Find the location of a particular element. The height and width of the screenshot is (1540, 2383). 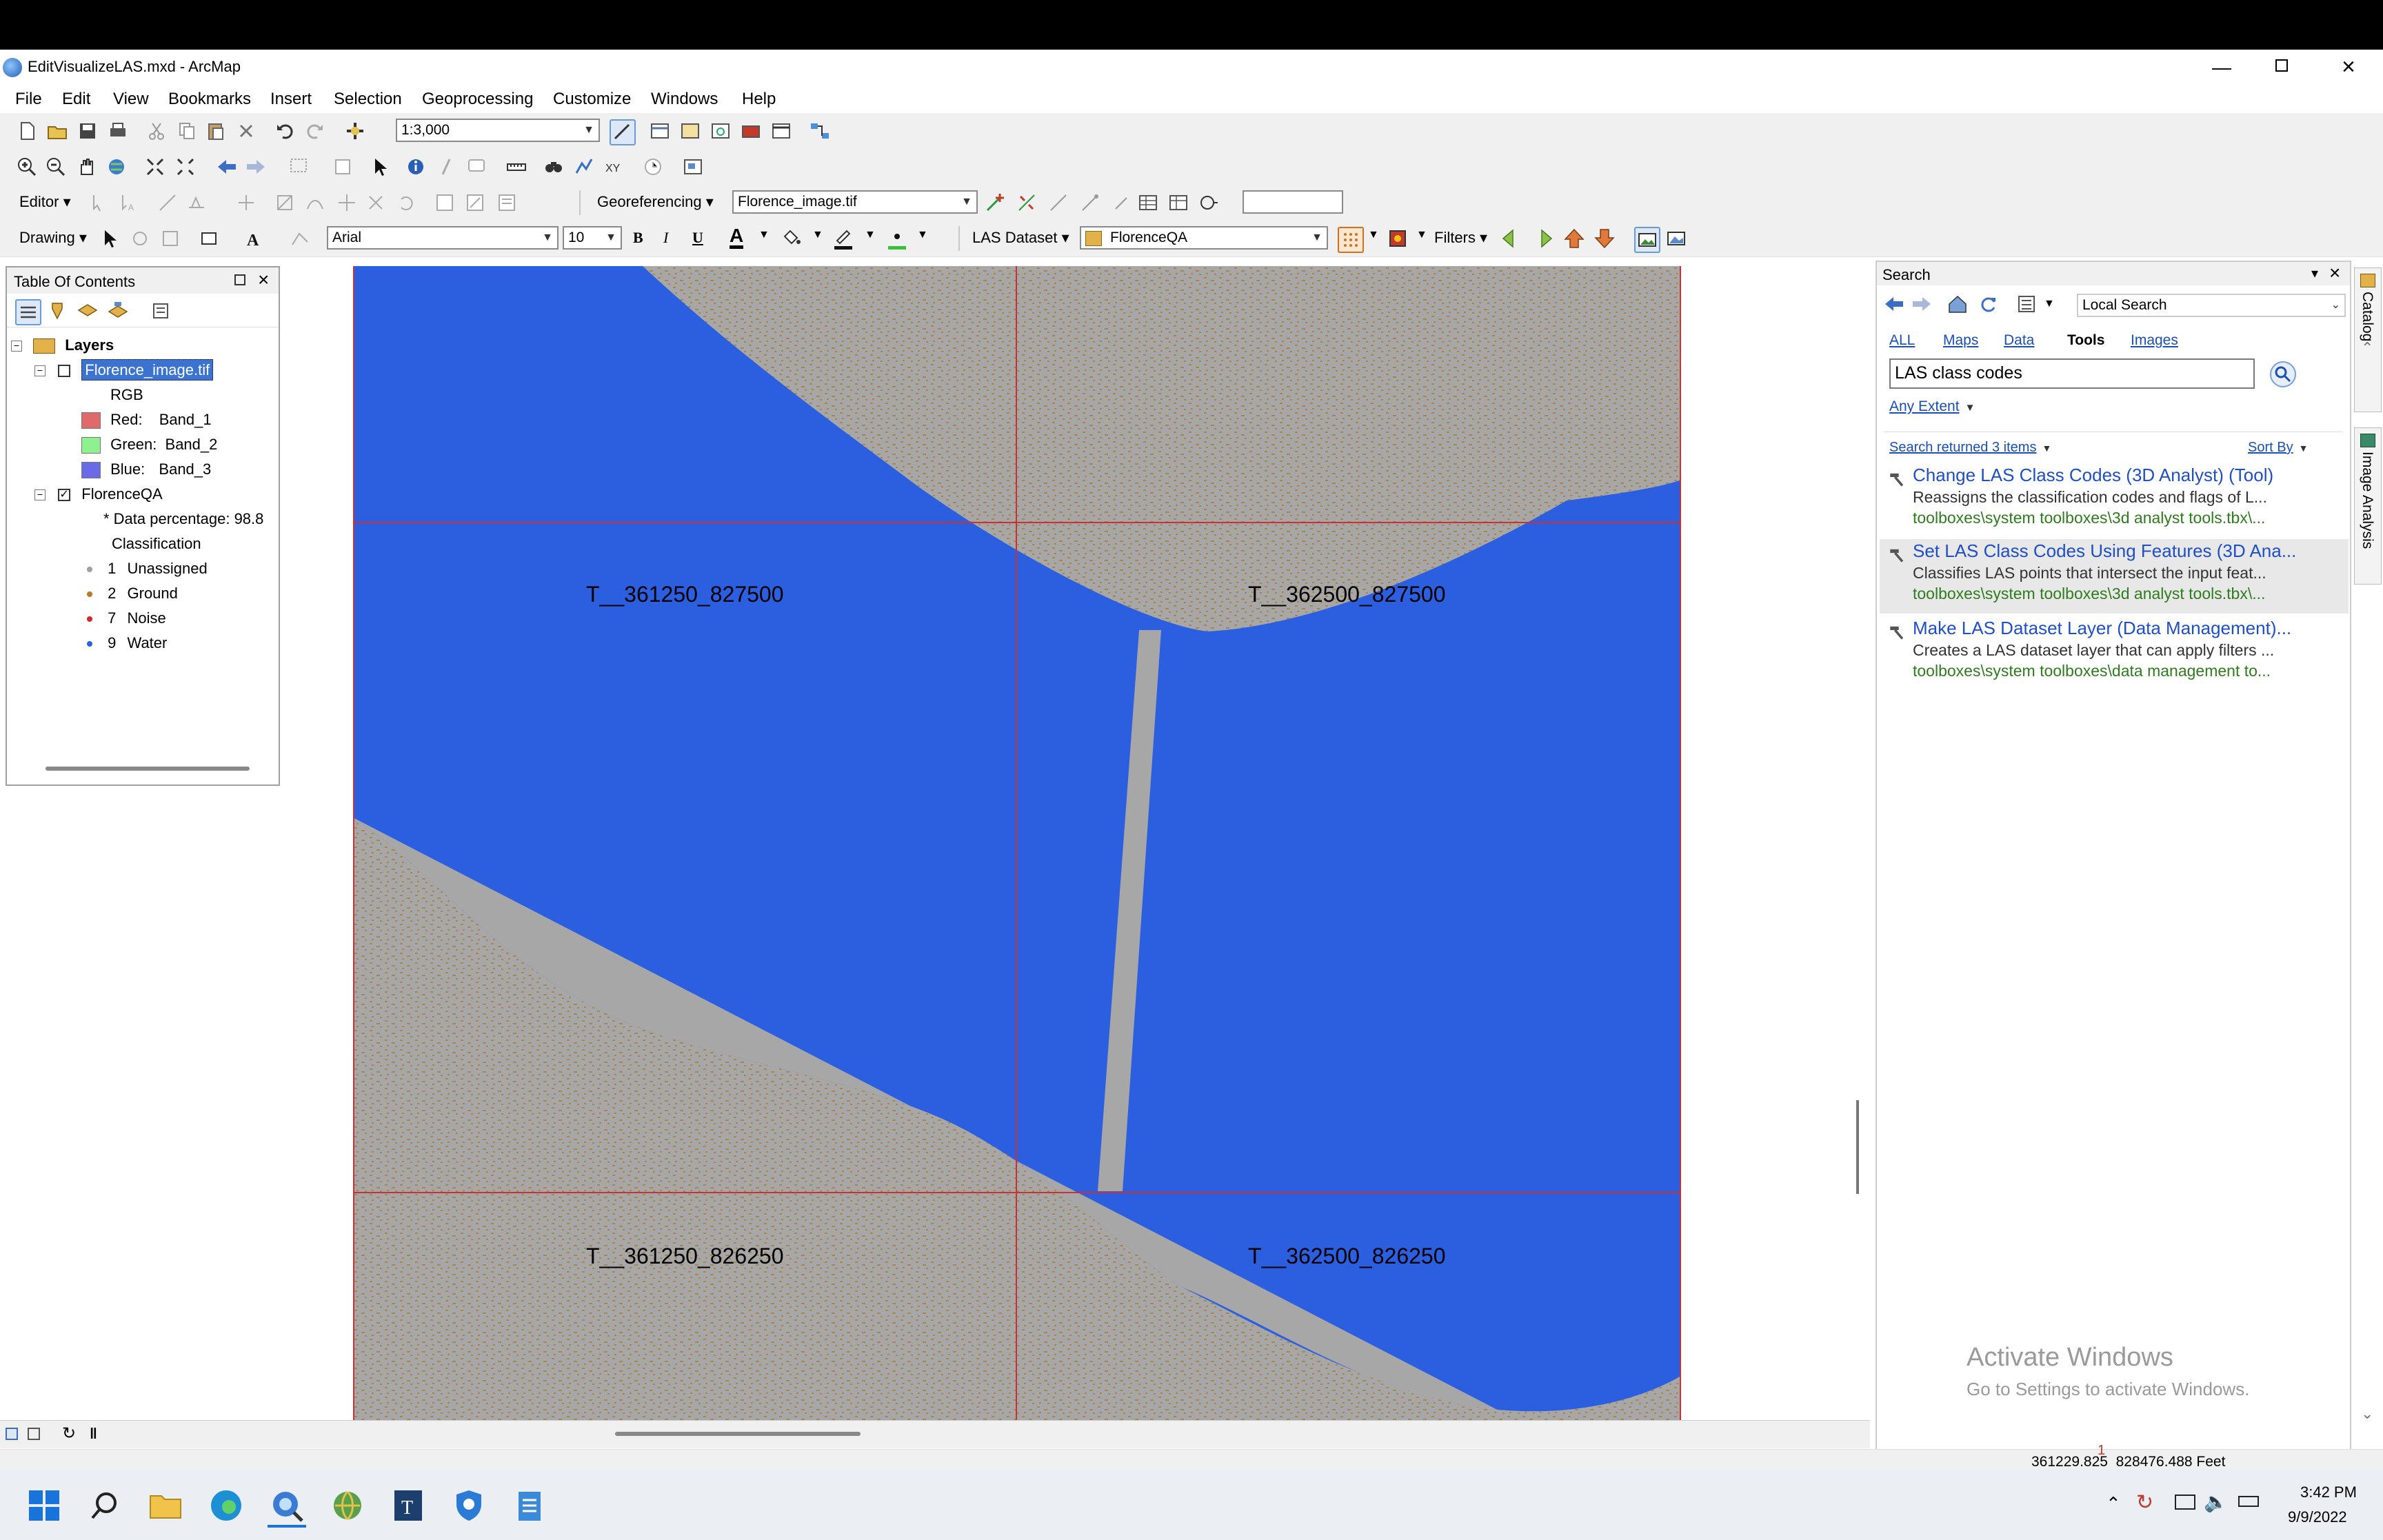

search-returned-dropdown: Search returned 3 items ▼ is located at coordinates (1970, 448).